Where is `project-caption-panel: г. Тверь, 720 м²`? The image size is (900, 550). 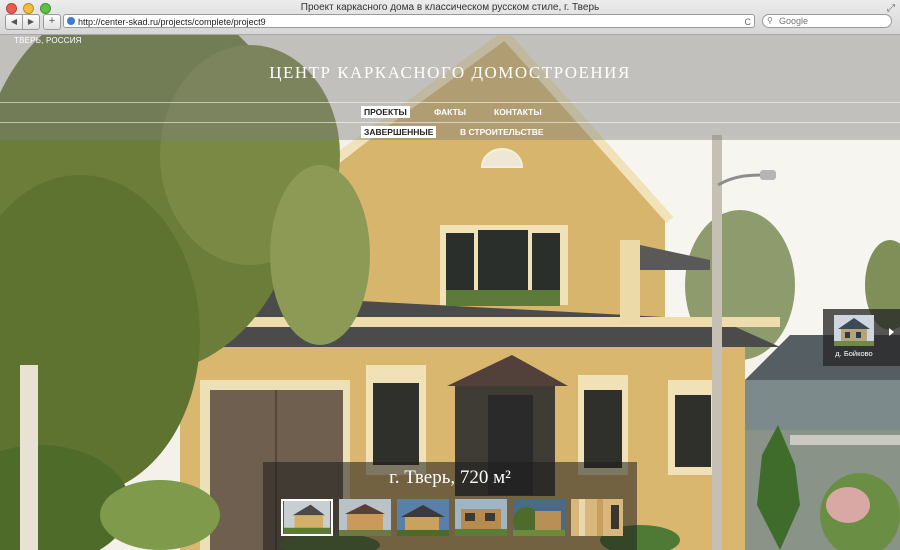 project-caption-panel: г. Тверь, 720 м² is located at coordinates (450, 506).